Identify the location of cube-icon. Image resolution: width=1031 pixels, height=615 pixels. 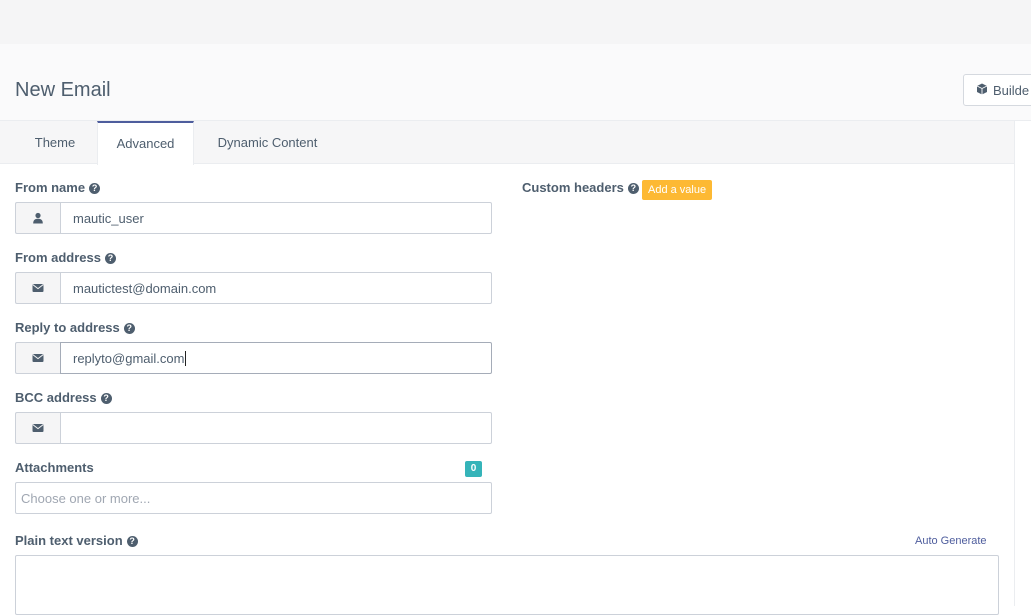
(982, 90).